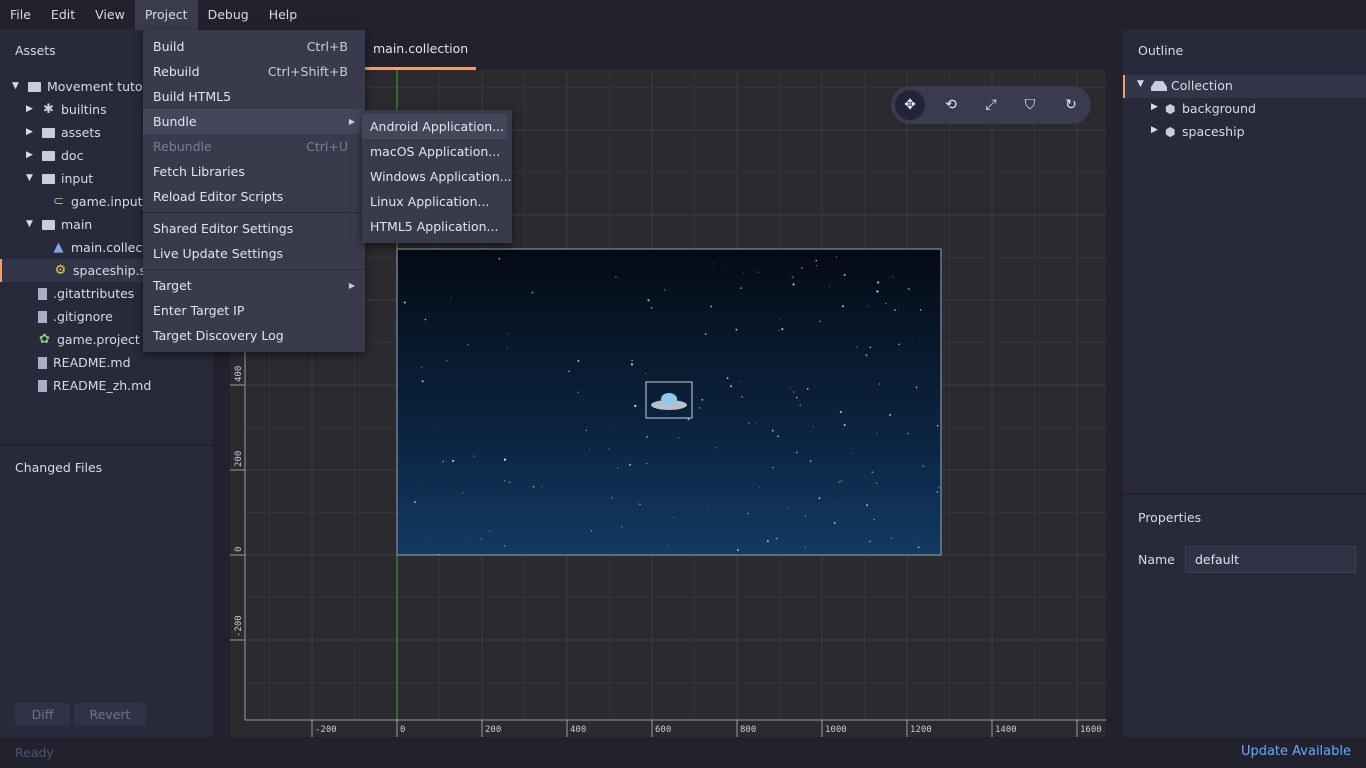  I want to click on scale-tool-icon: ⤢, so click(991, 105).